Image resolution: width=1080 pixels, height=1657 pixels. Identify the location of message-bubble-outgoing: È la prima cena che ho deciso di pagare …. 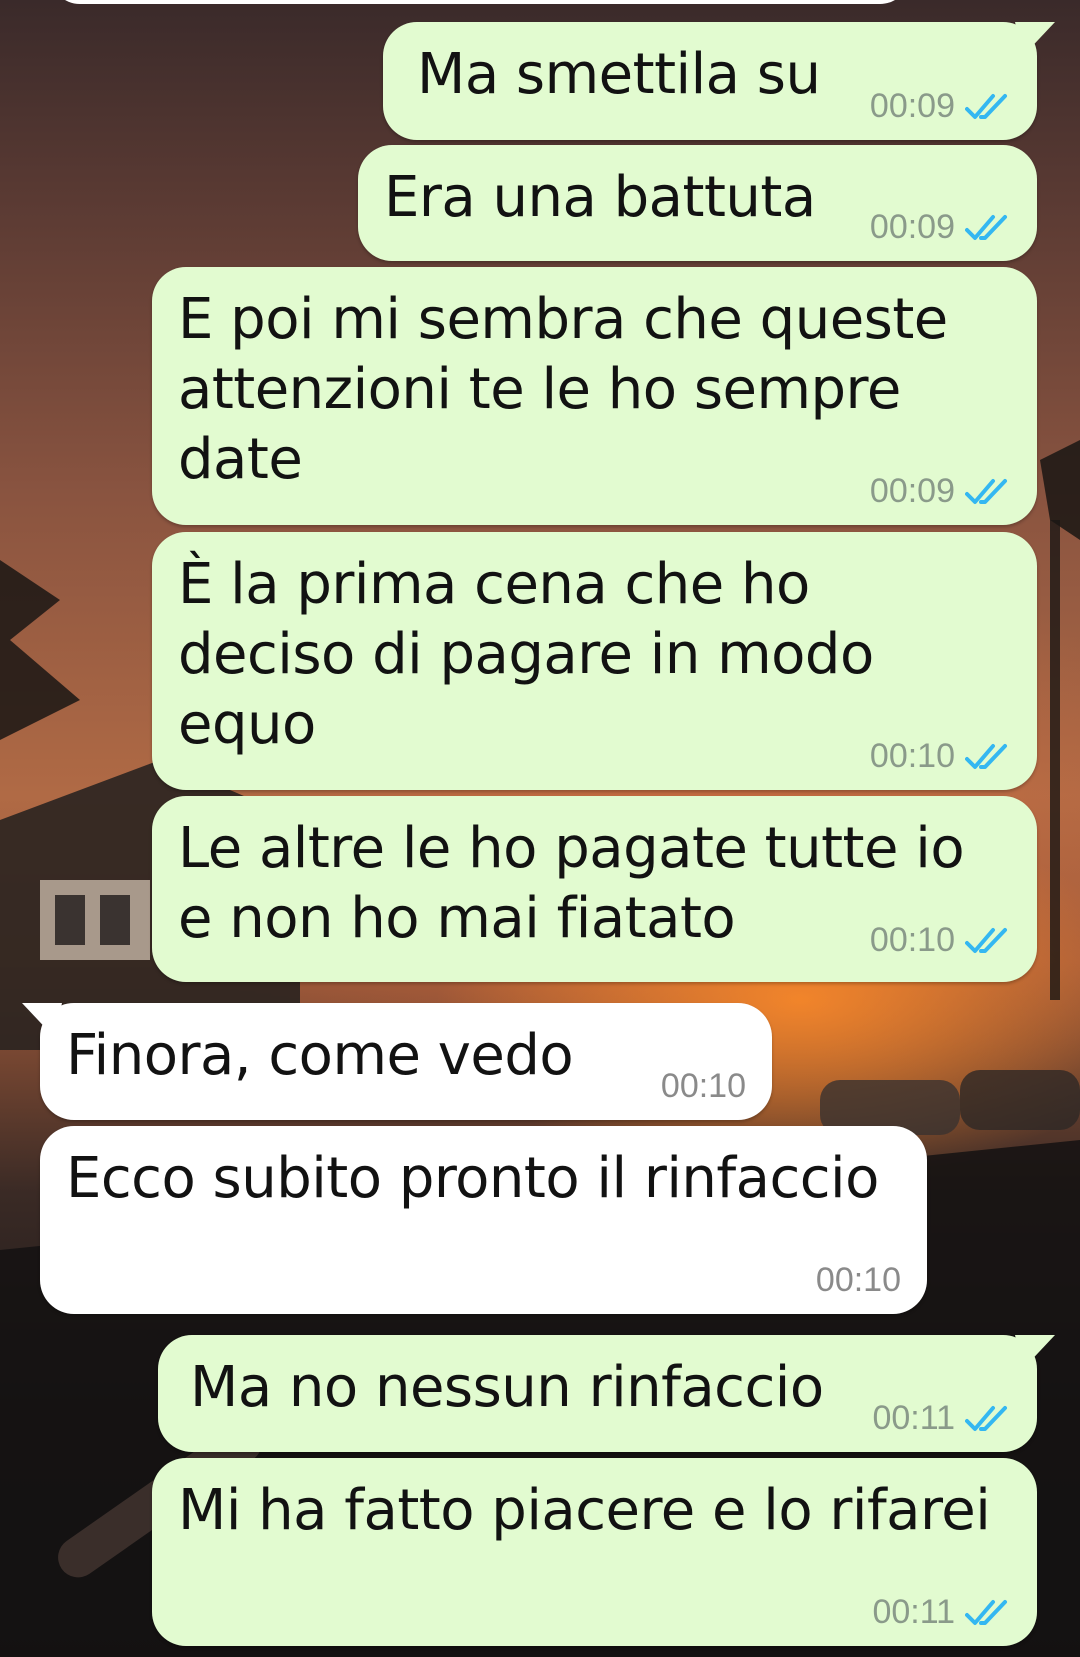
(594, 661).